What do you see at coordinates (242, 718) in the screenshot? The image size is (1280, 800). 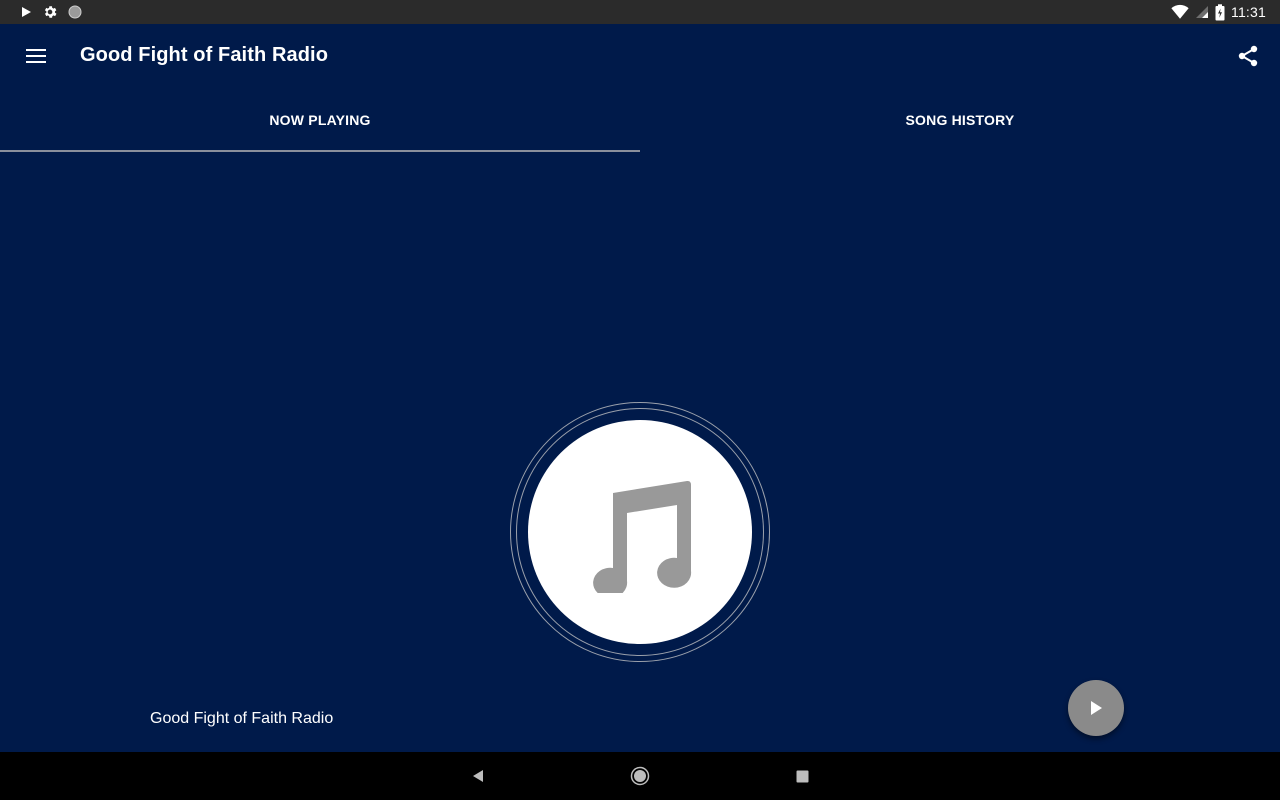 I see `station-name: Good Fight of Faith Radio` at bounding box center [242, 718].